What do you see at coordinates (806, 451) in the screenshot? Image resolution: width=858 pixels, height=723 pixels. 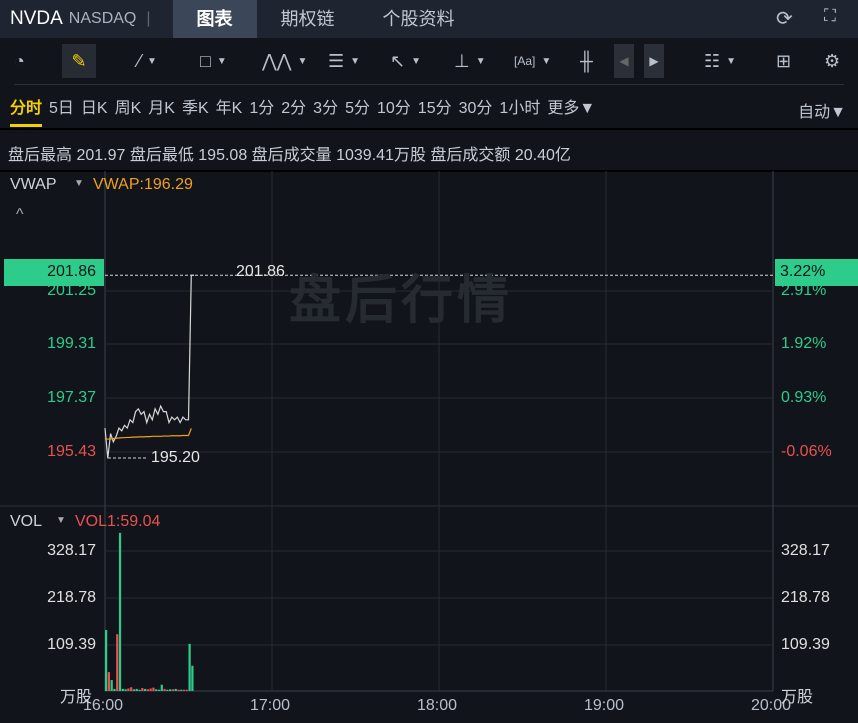 I see `pct-axis-label: -0.06%` at bounding box center [806, 451].